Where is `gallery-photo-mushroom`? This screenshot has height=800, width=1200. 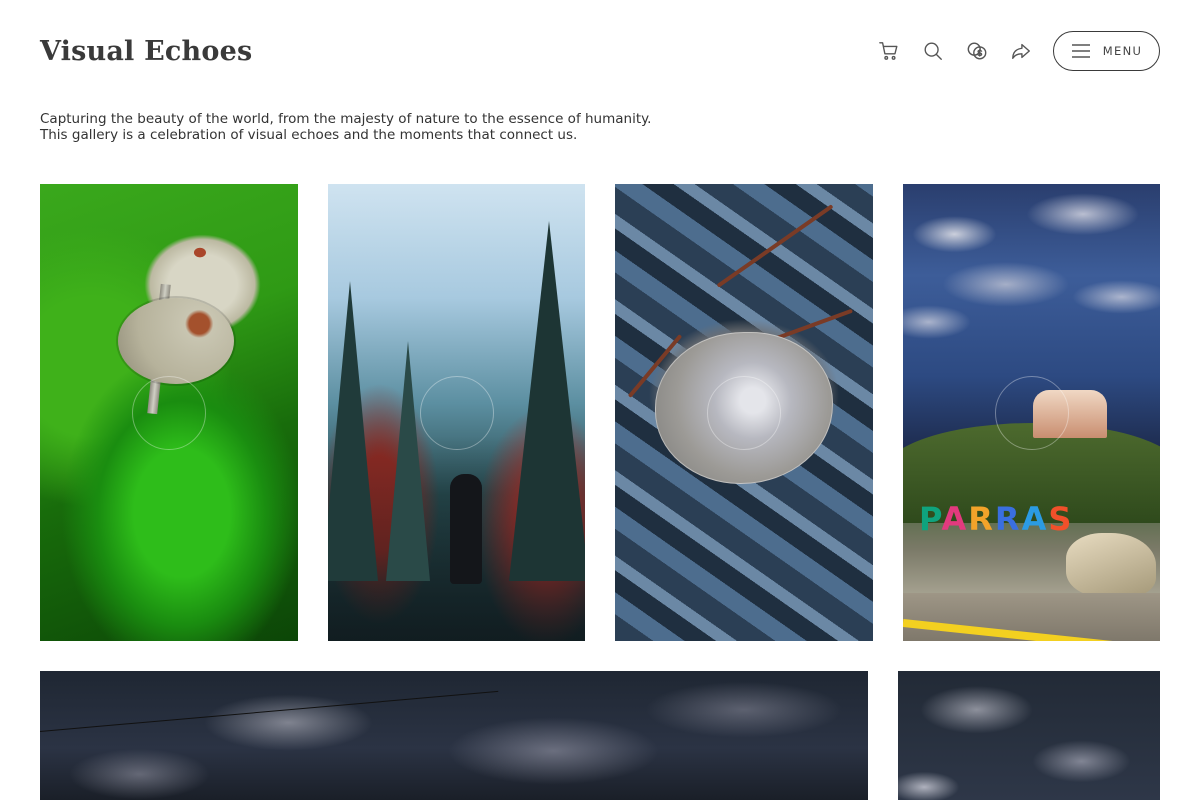
gallery-photo-mushroom is located at coordinates (169, 412).